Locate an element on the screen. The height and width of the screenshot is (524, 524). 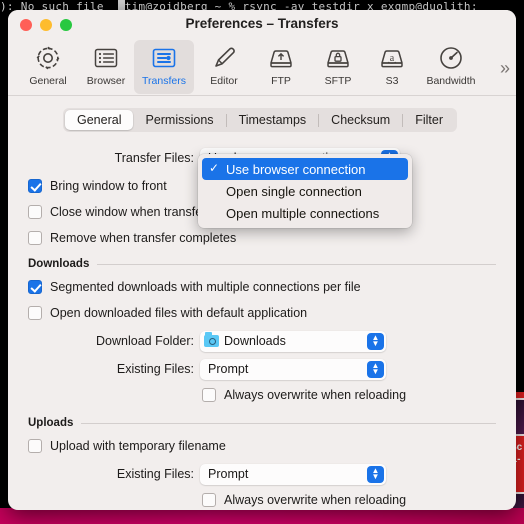
s3-drive-icon: a is located at coordinates (392, 58).